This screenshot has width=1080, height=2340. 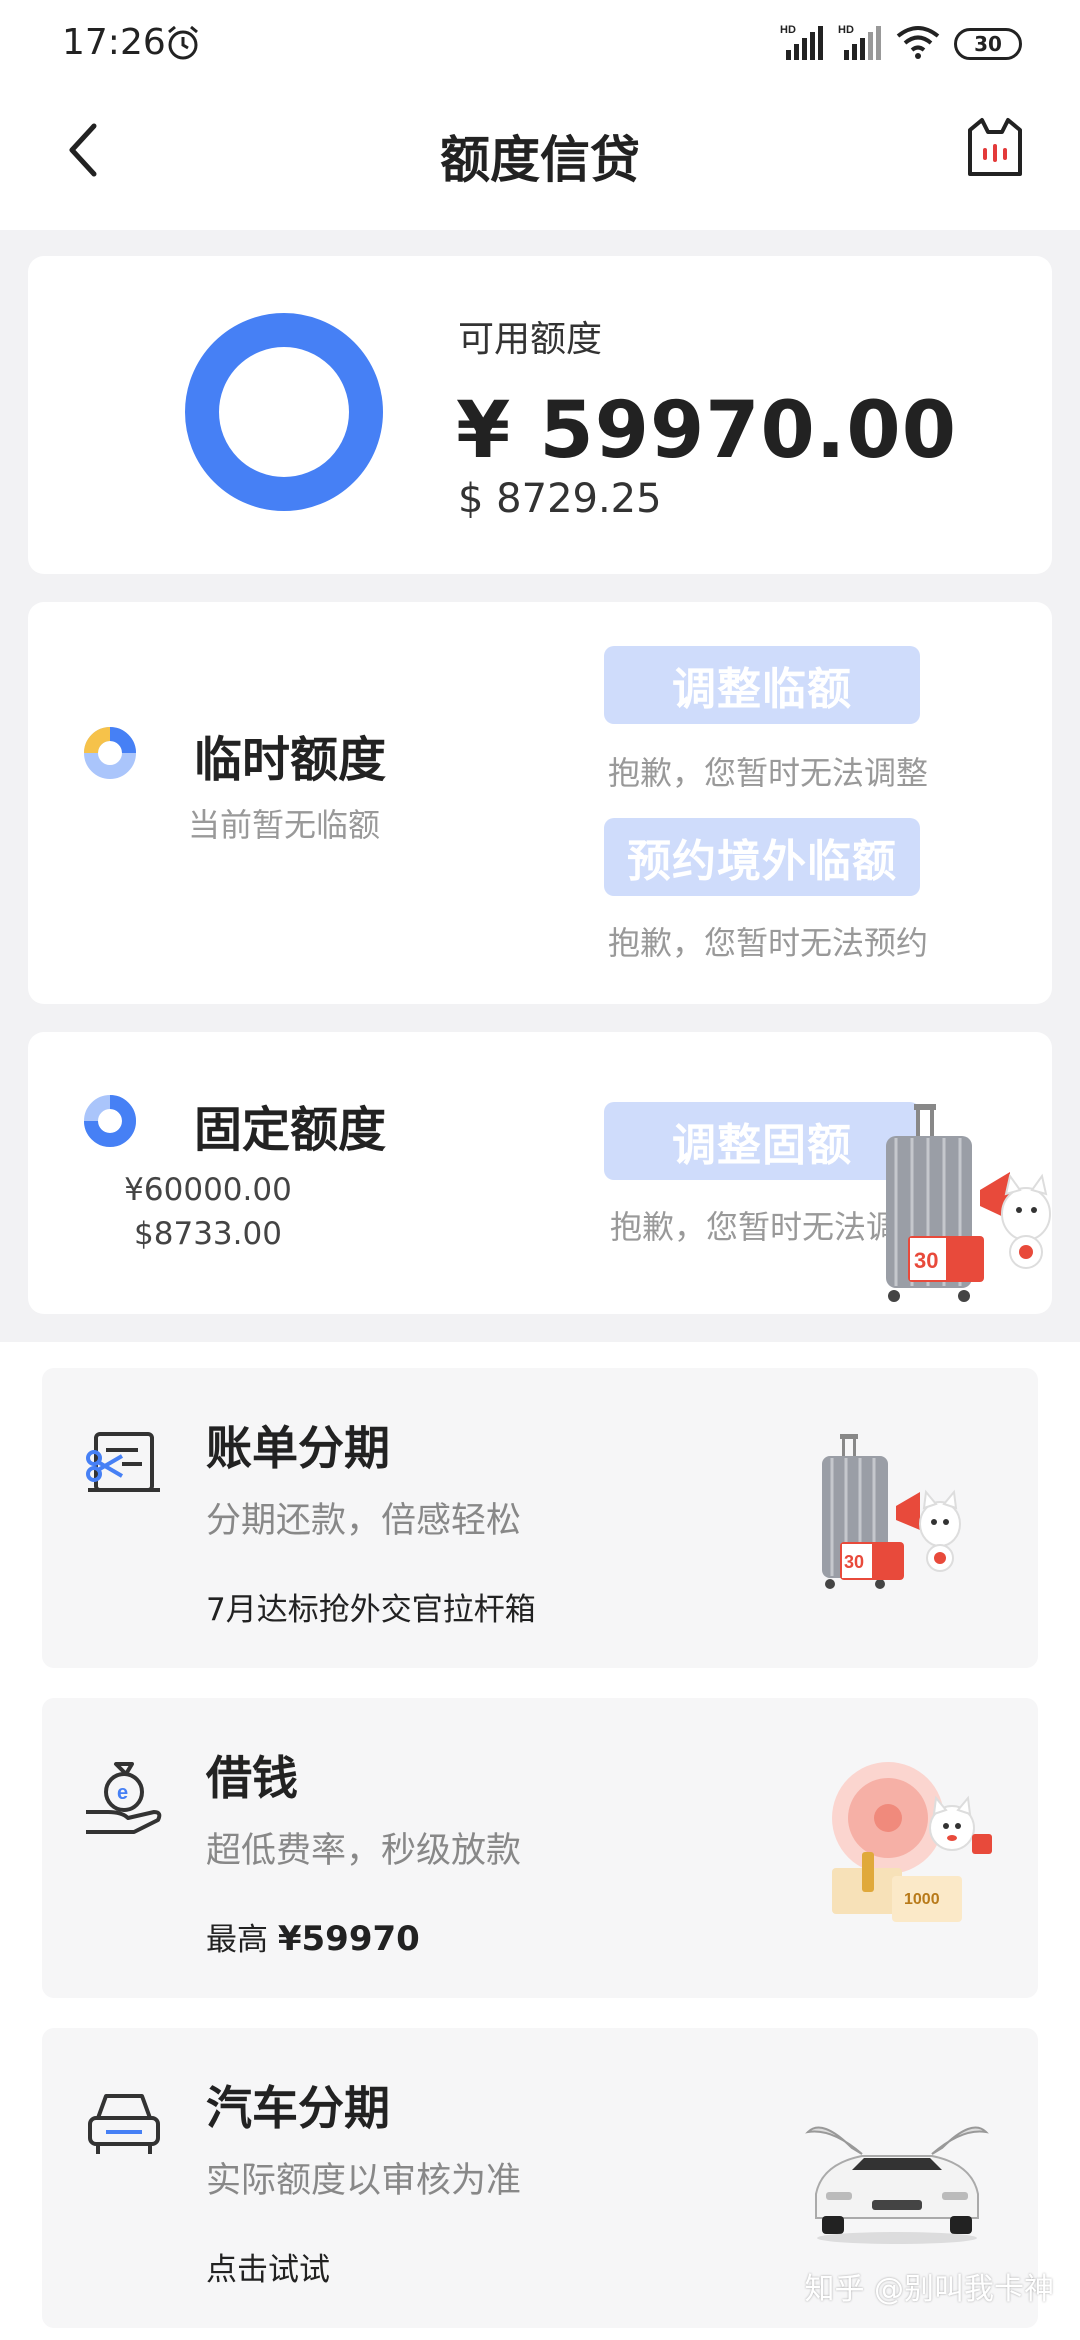 What do you see at coordinates (124, 2126) in the screenshot?
I see `car-icon` at bounding box center [124, 2126].